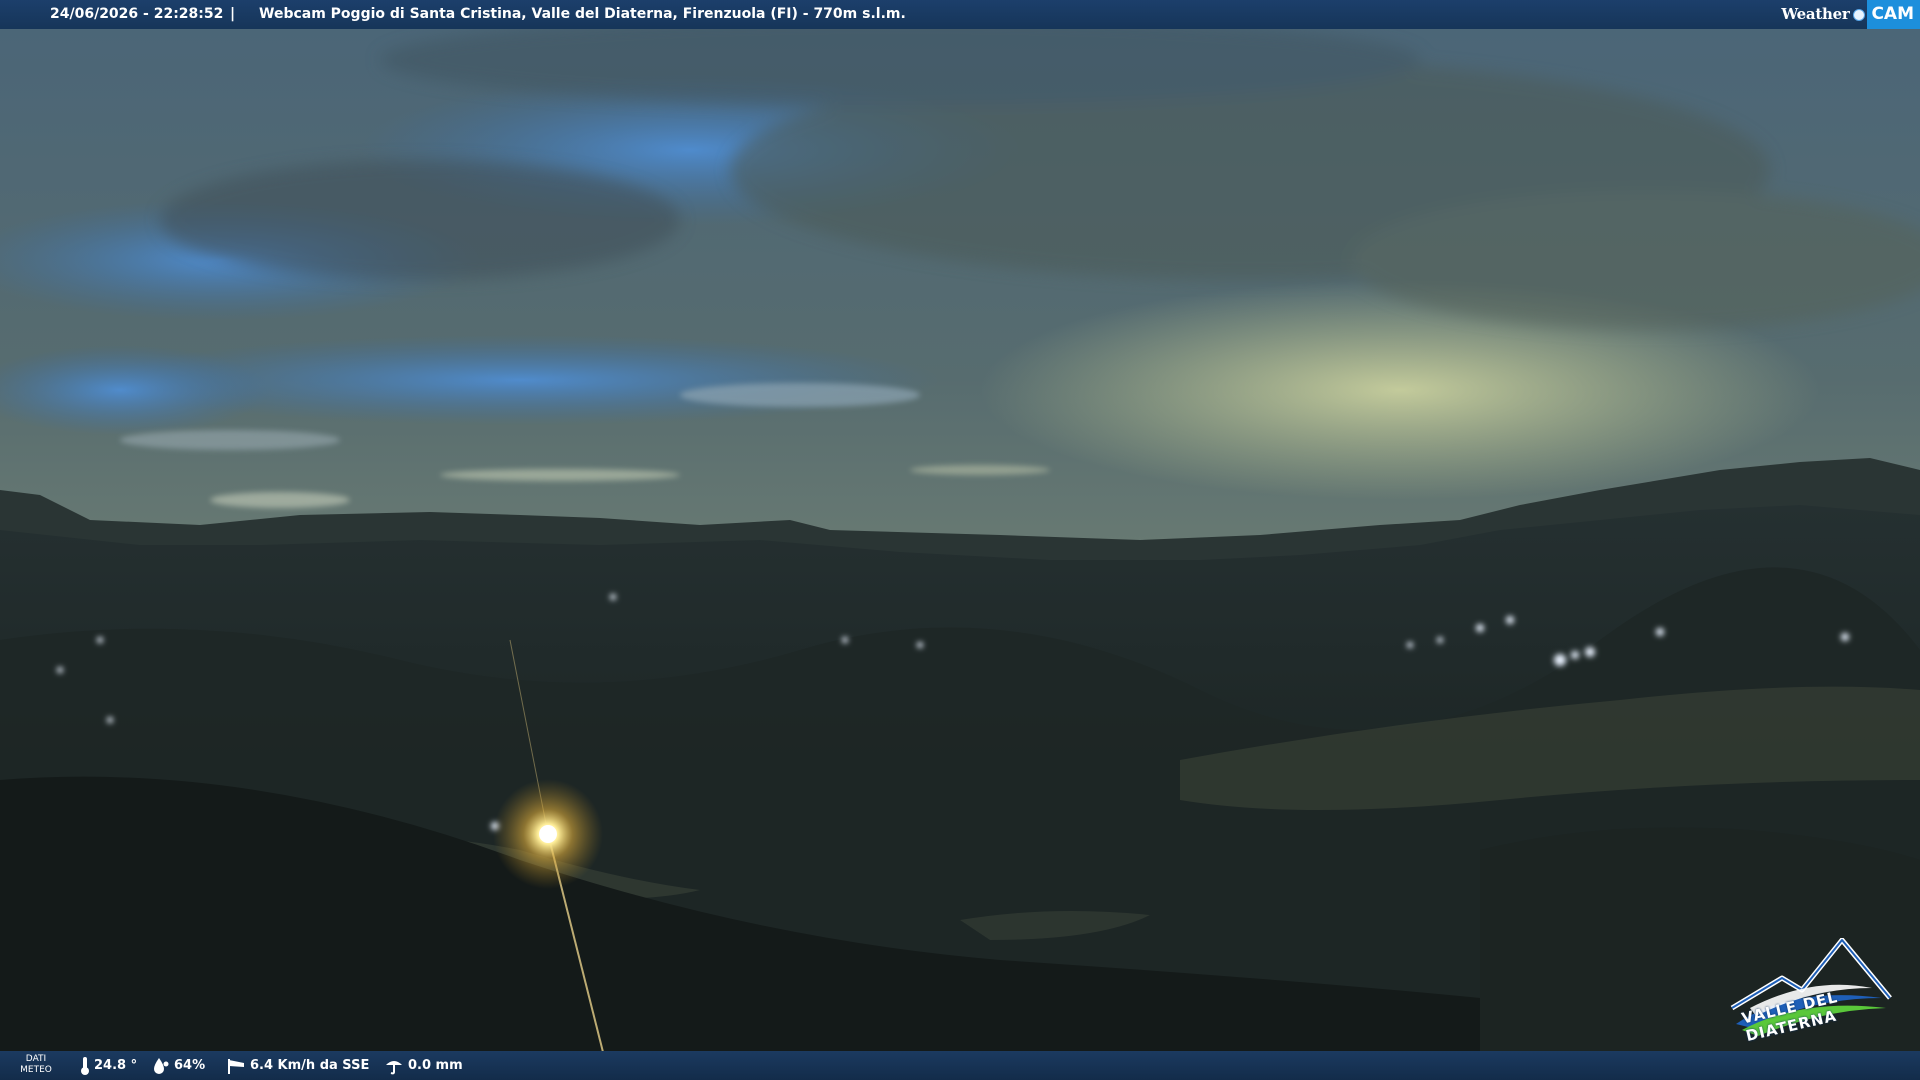 The height and width of the screenshot is (1080, 1920). Describe the element at coordinates (137, 14) in the screenshot. I see `timestamp: 24/06/2026 - 22:28:52` at that location.